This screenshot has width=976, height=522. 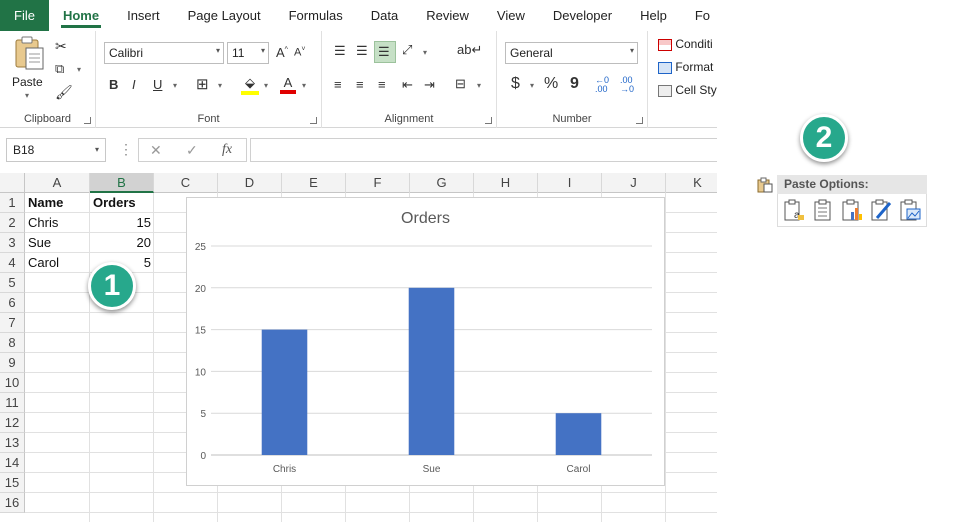 I want to click on tab-page-layout: Page Layout, so click(x=224, y=15).